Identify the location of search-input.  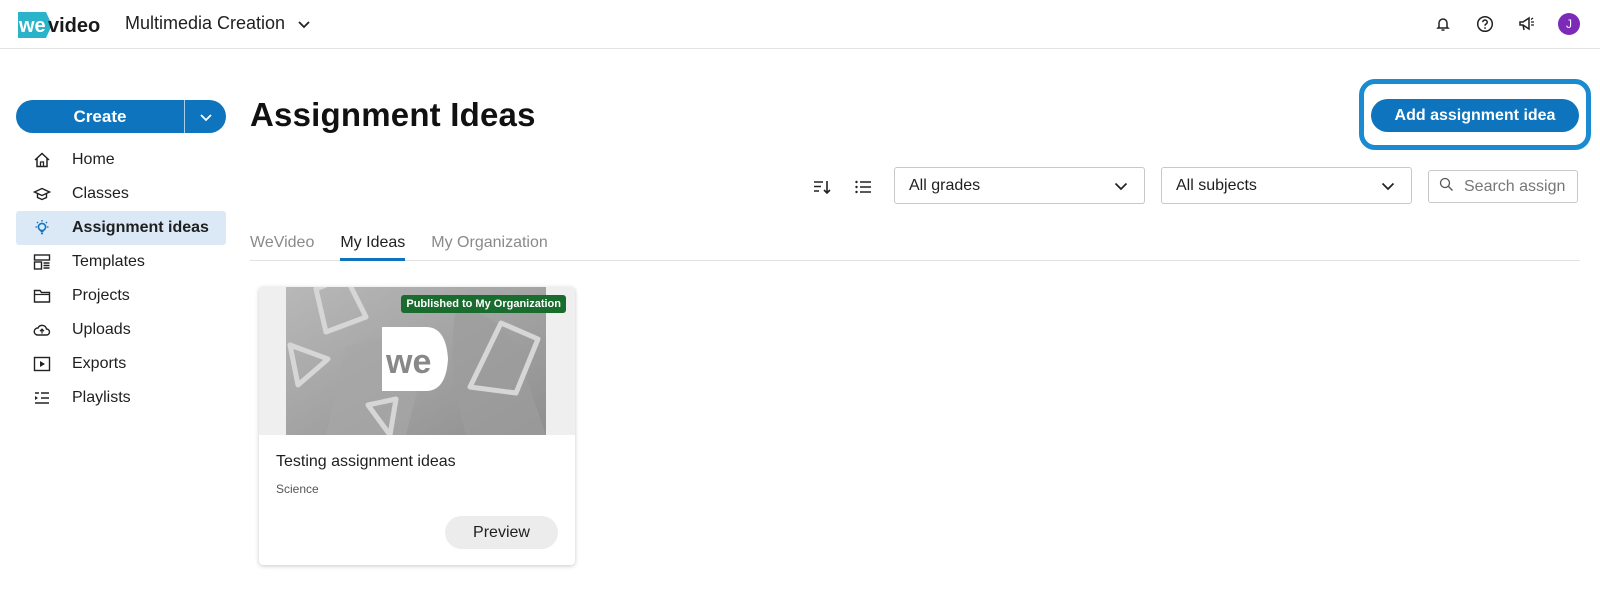
(1519, 186).